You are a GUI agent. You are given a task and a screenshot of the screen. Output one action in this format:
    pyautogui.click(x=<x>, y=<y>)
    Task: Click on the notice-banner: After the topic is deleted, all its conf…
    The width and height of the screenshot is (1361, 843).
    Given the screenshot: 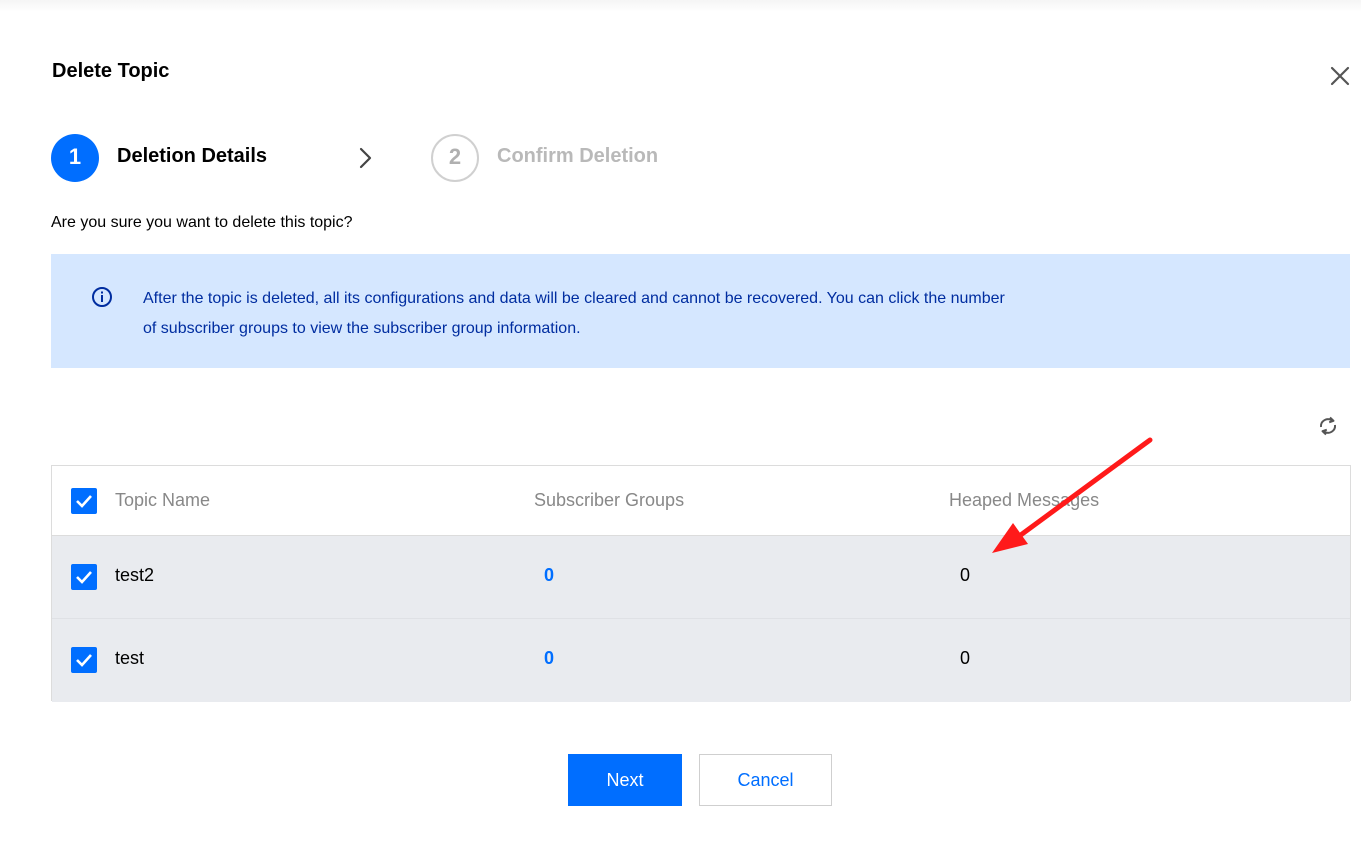 What is the action you would take?
    pyautogui.click(x=700, y=311)
    